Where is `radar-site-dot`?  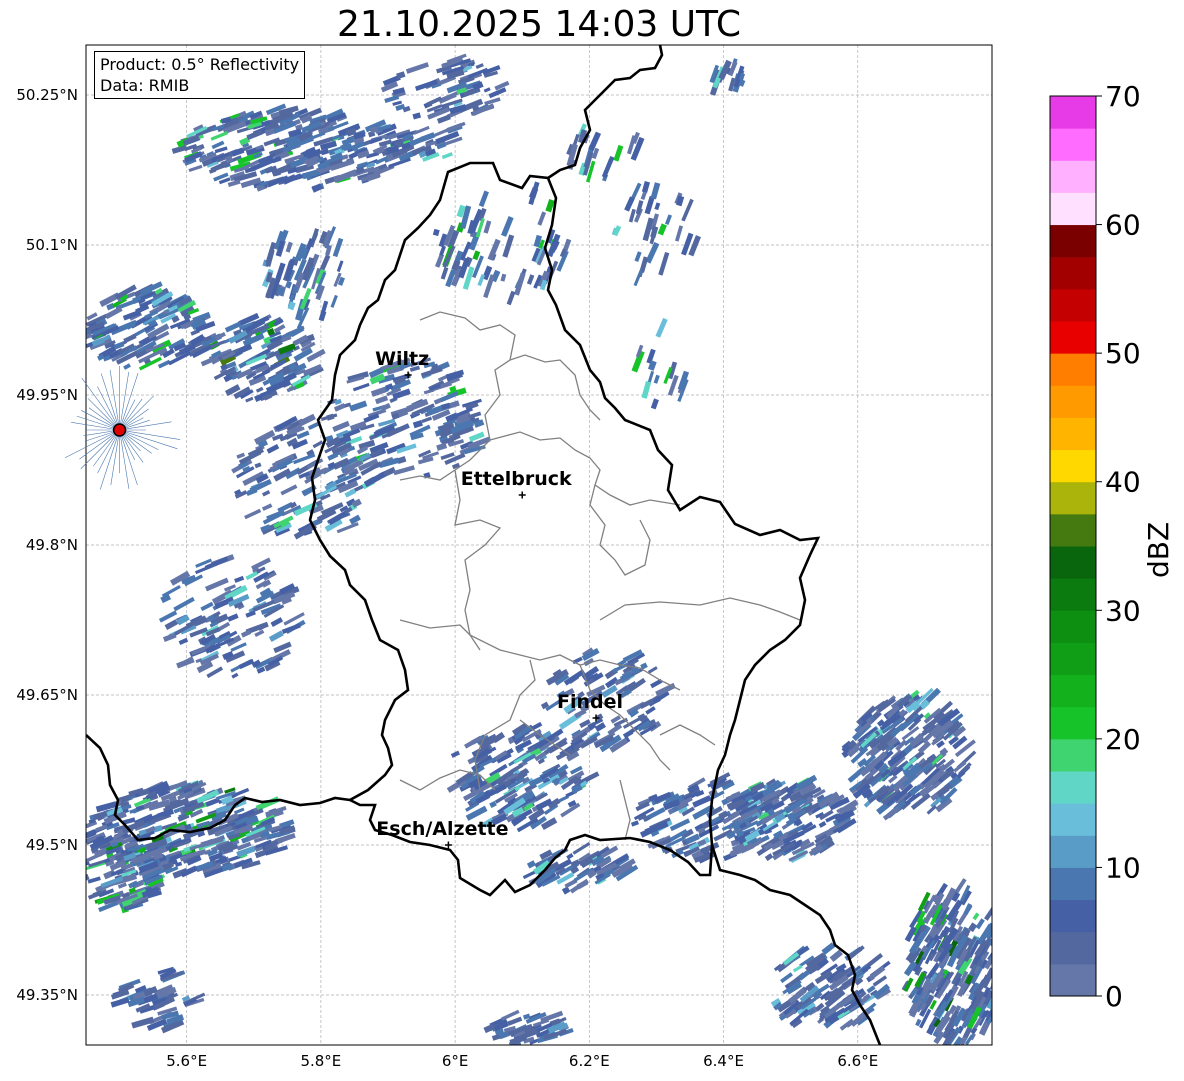
radar-site-dot is located at coordinates (119, 430).